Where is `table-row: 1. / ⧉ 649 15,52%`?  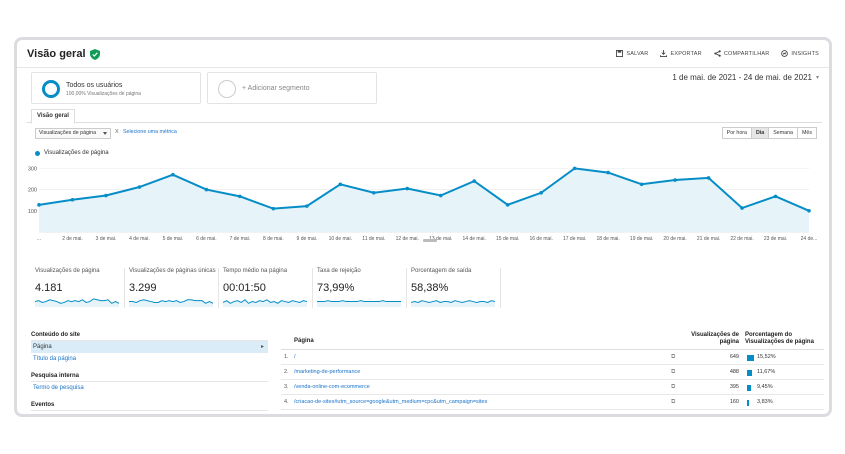
table-row: 1. / ⧉ 649 15,52% is located at coordinates (552, 357).